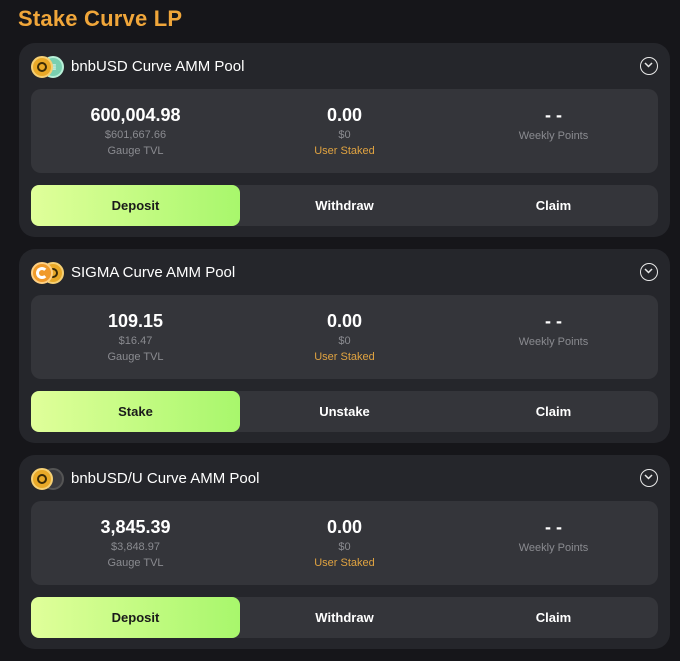 This screenshot has height=661, width=680. What do you see at coordinates (100, 18) in the screenshot?
I see `page-title: Stake Curve LP` at bounding box center [100, 18].